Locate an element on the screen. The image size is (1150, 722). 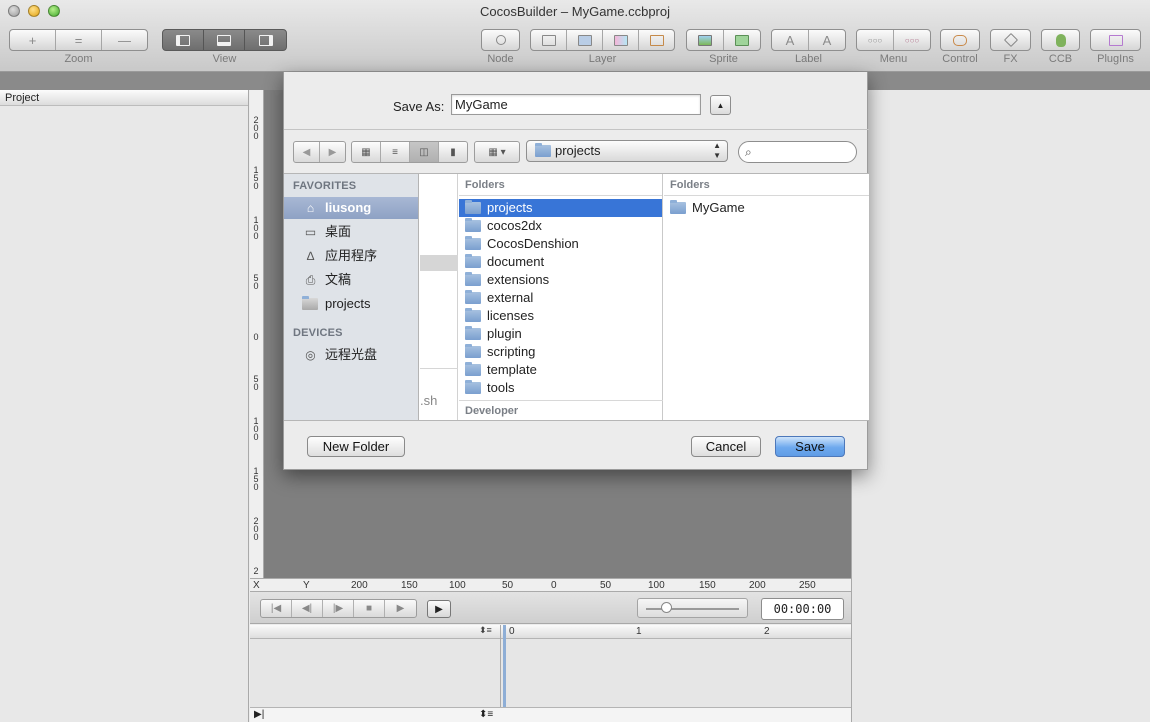
layer-control is located at coordinates (602, 40).